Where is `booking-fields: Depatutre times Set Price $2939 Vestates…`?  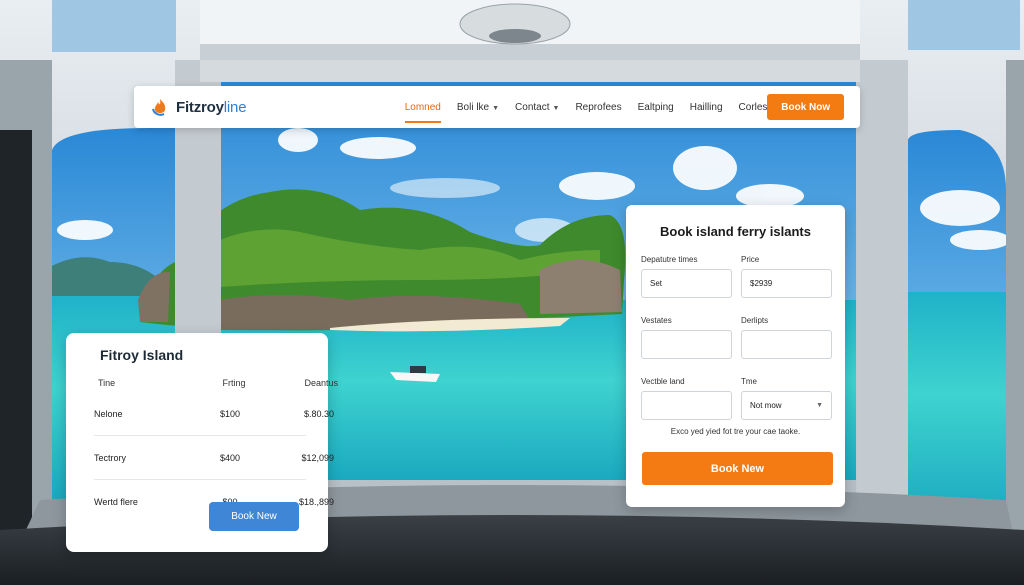 booking-fields: Depatutre times Set Price $2939 Vestates… is located at coordinates (736, 337).